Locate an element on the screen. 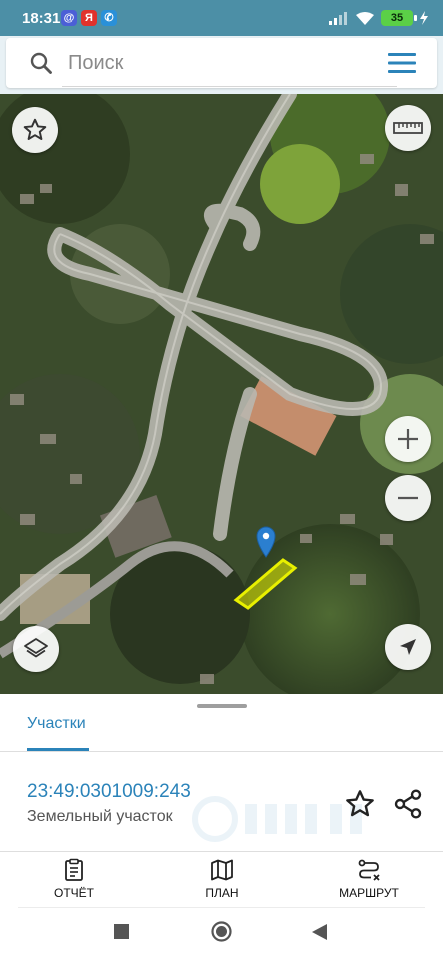 This screenshot has height=960, width=443. search-underline is located at coordinates (229, 86).